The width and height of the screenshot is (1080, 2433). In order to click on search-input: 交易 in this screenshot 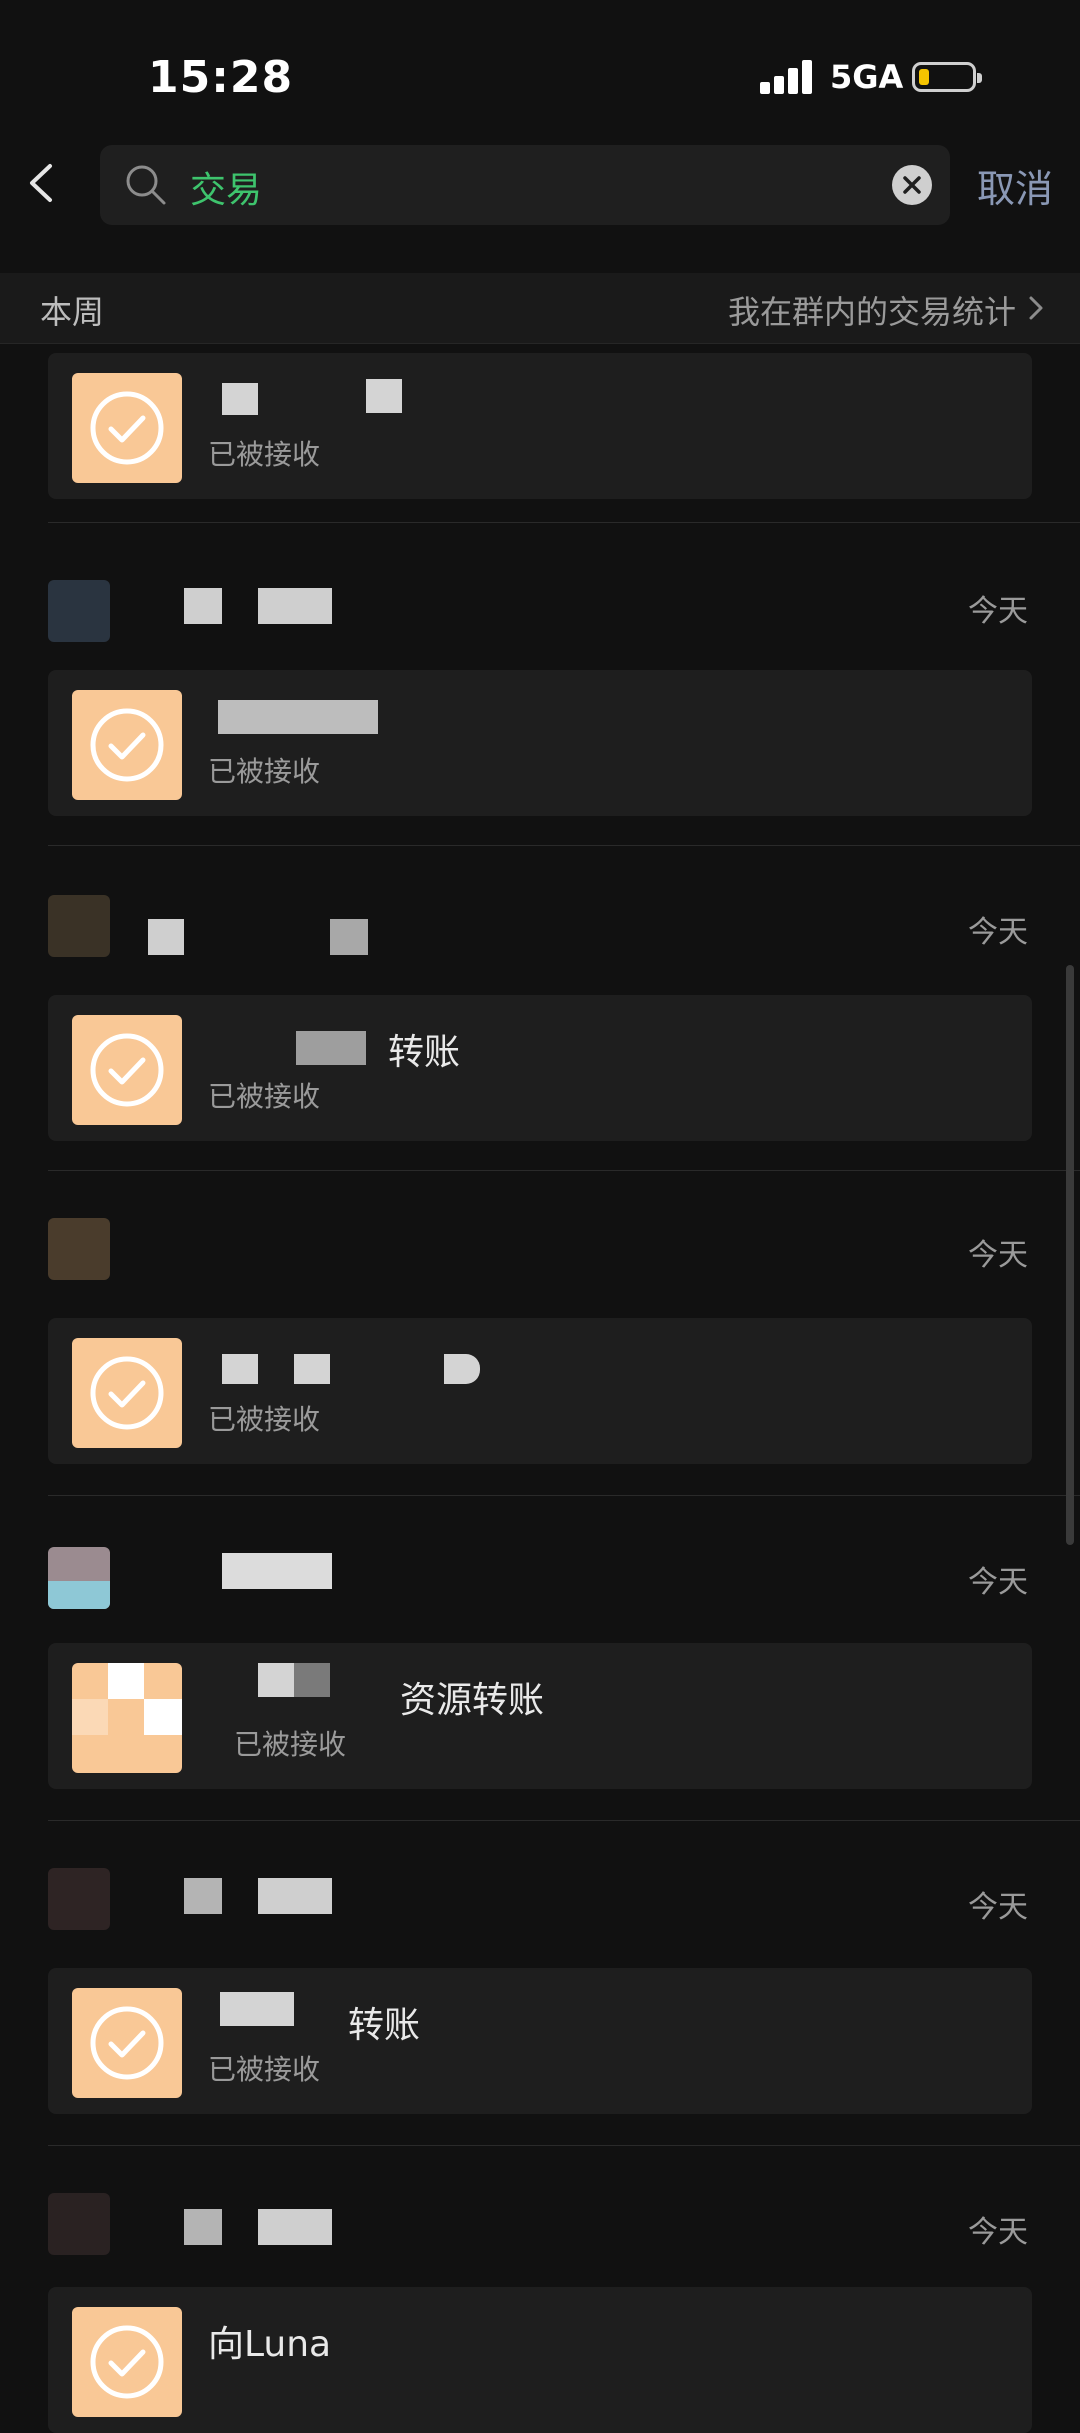, I will do `click(226, 187)`.